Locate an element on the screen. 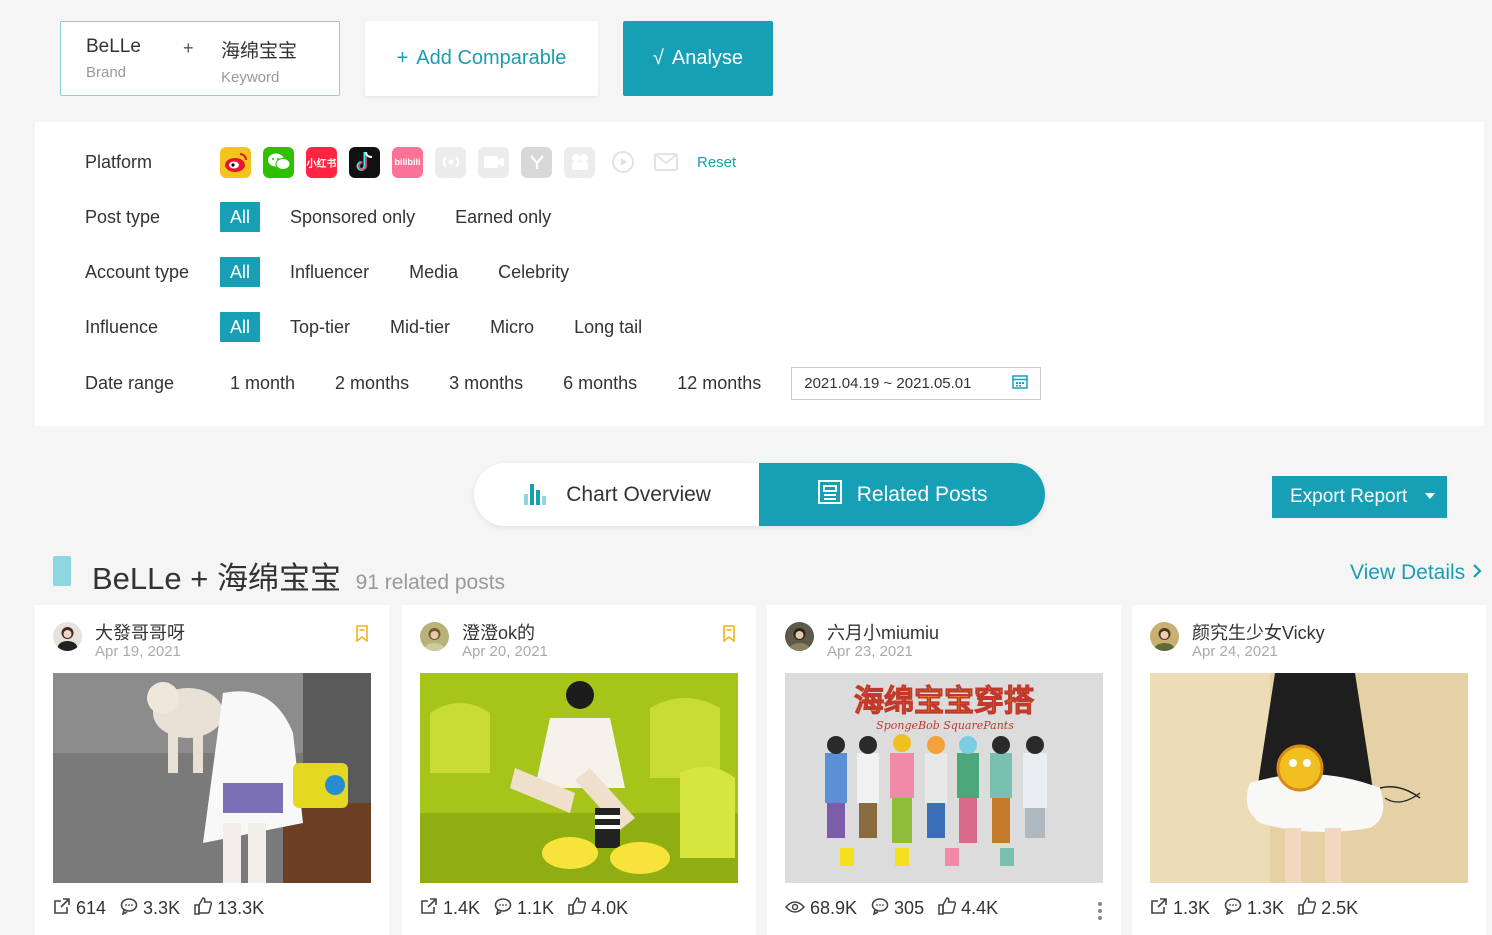  brand-field: BeLLe Brand is located at coordinates (113, 58).